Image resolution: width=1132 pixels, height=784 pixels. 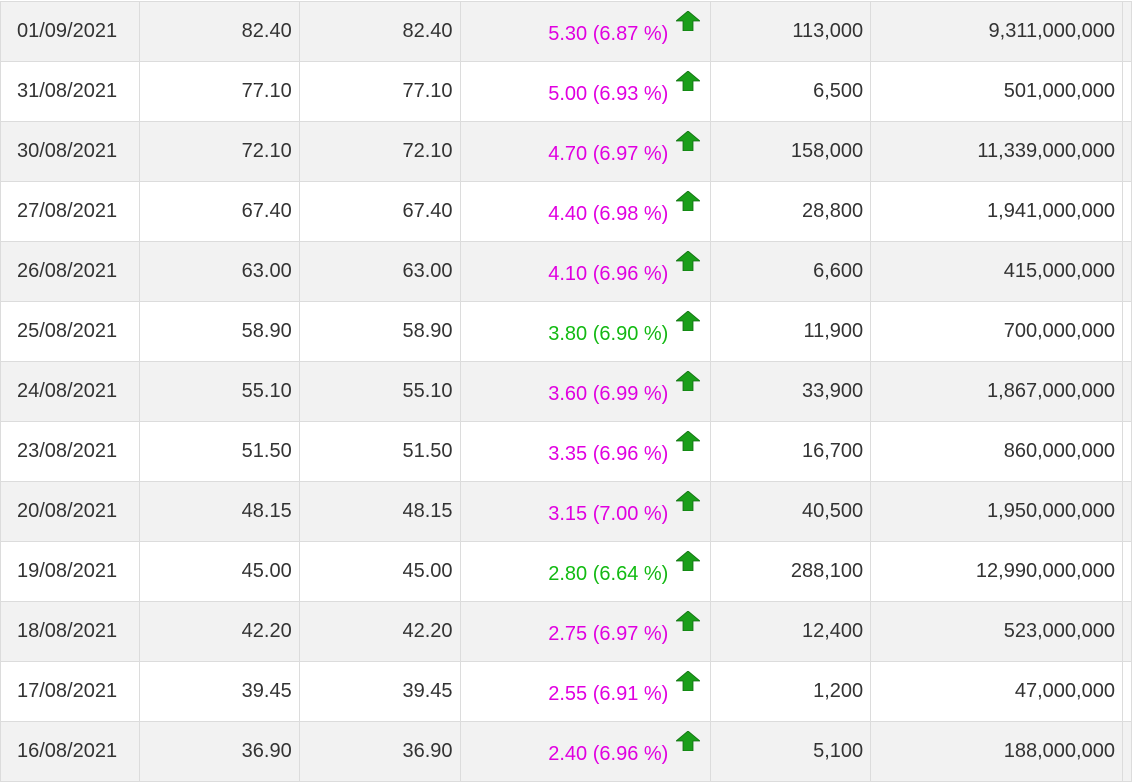 What do you see at coordinates (379, 271) in the screenshot?
I see `reference-price-cell: 63.00` at bounding box center [379, 271].